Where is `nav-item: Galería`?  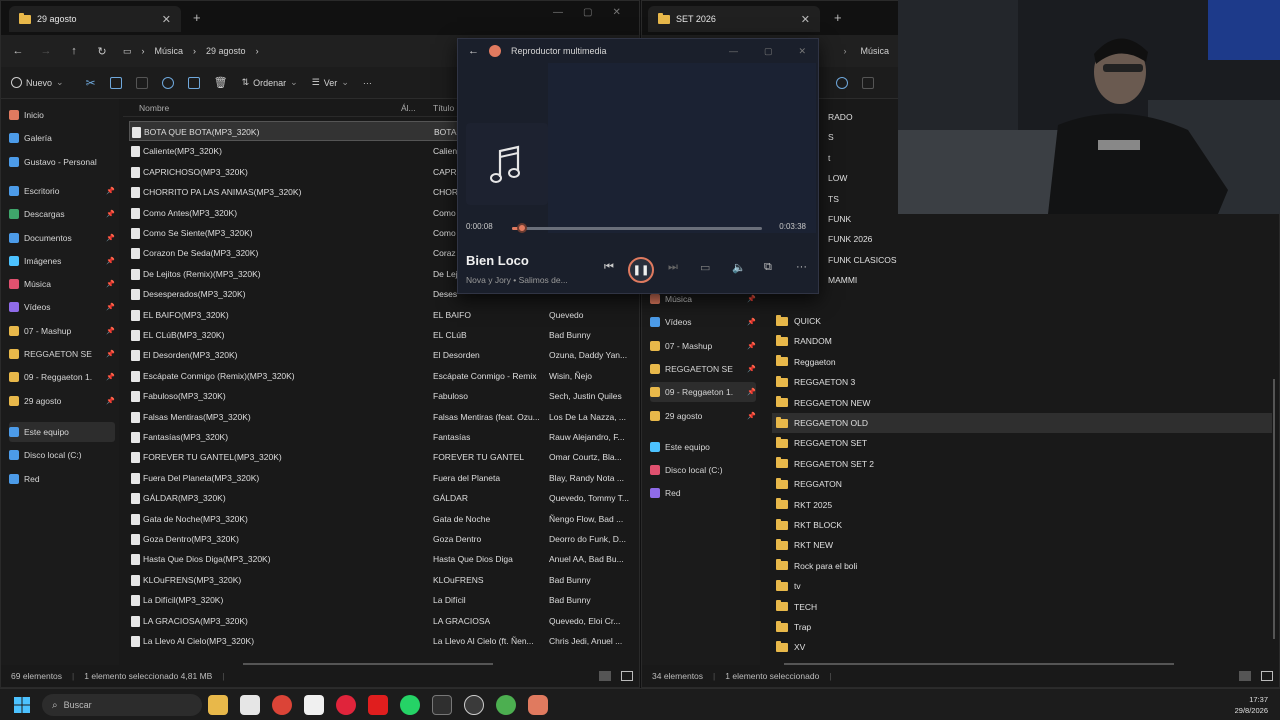
nav-item: Galería is located at coordinates (62, 138).